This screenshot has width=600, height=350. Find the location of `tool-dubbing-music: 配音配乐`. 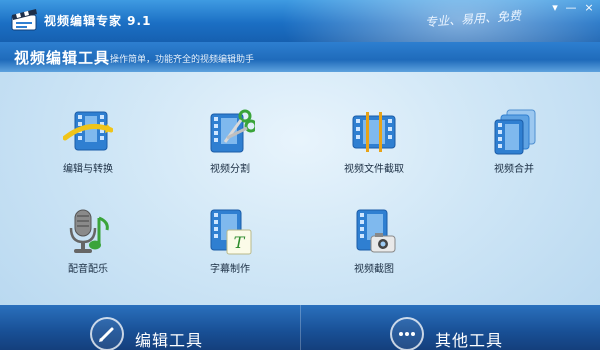

tool-dubbing-music: 配音配乐 is located at coordinates (88, 248).